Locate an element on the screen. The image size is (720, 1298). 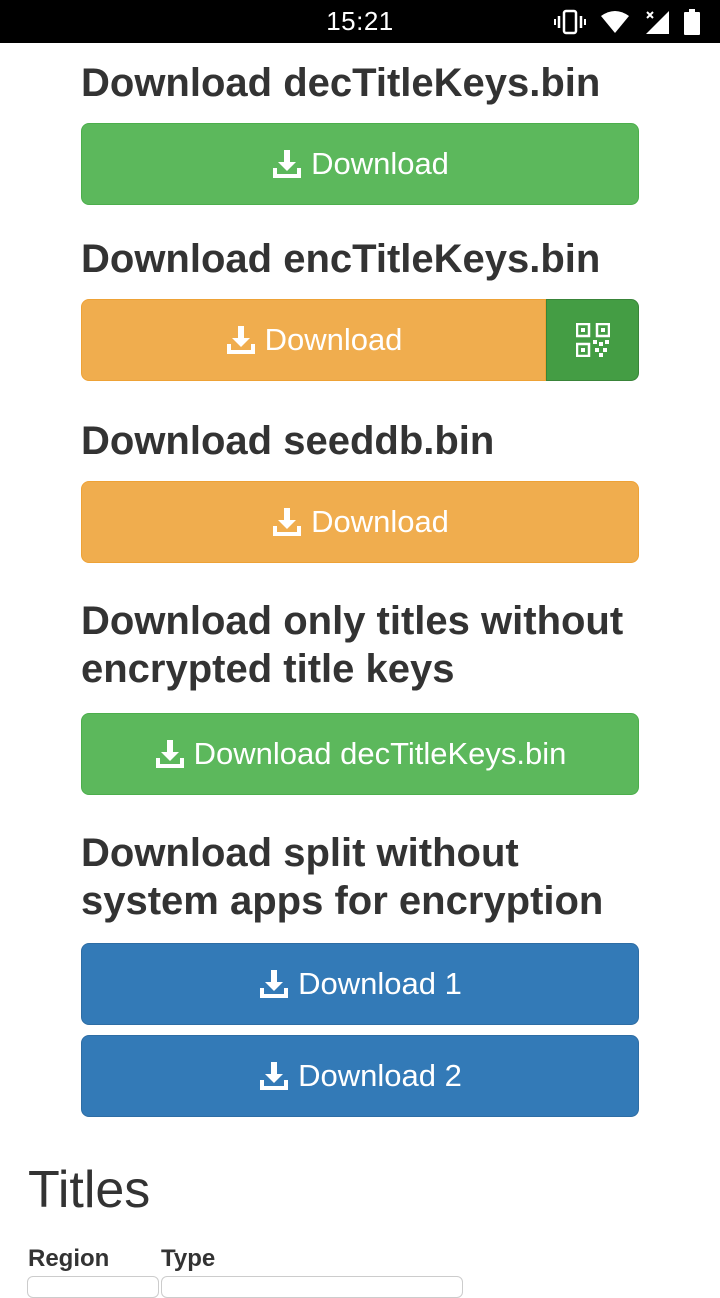
section-title-seeddb: Download seeddb.bin is located at coordinates (288, 441).